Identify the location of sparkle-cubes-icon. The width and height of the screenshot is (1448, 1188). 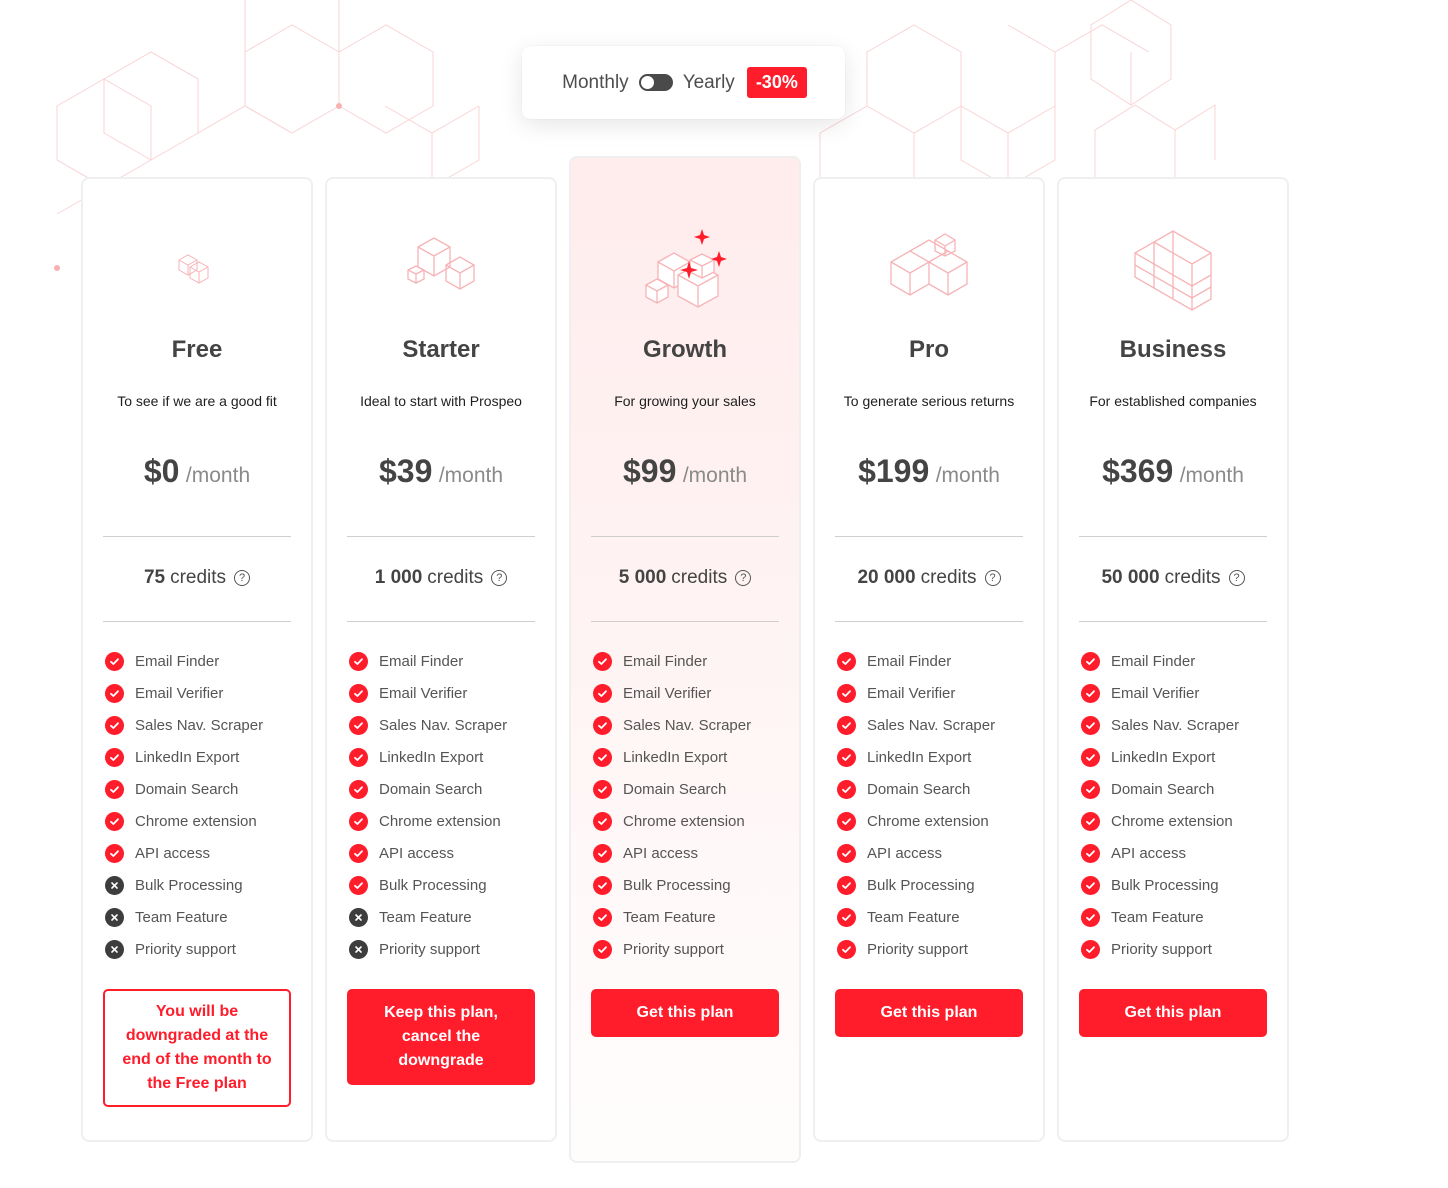
(685, 269).